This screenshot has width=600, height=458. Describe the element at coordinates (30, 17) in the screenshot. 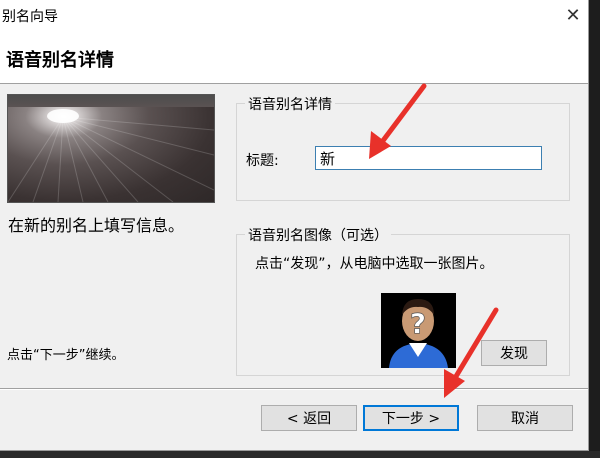

I see `window-title: 别名向导` at that location.